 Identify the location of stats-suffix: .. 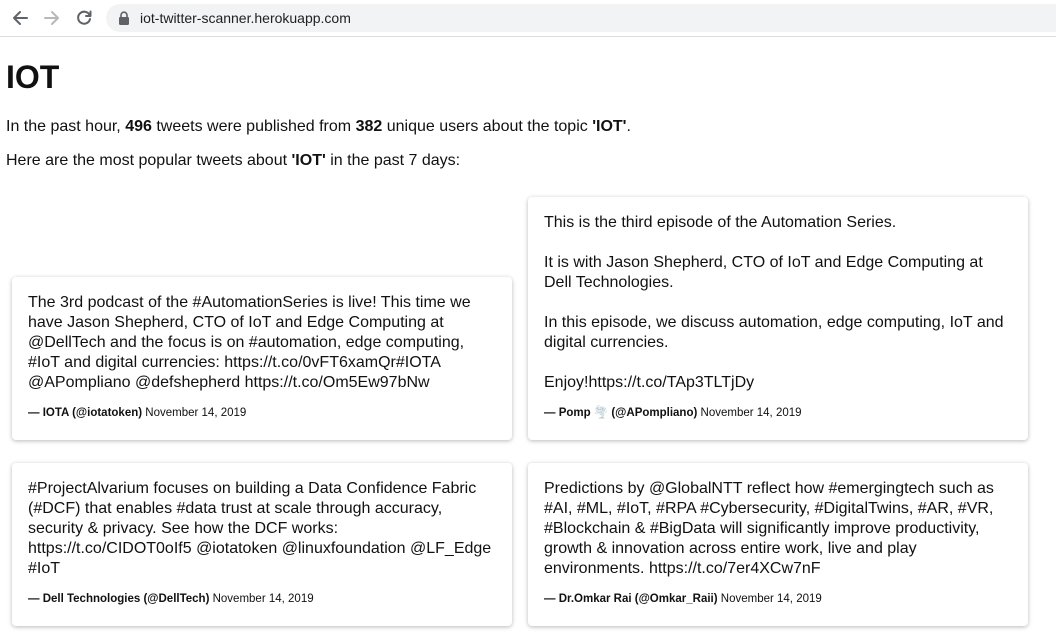
(628, 126).